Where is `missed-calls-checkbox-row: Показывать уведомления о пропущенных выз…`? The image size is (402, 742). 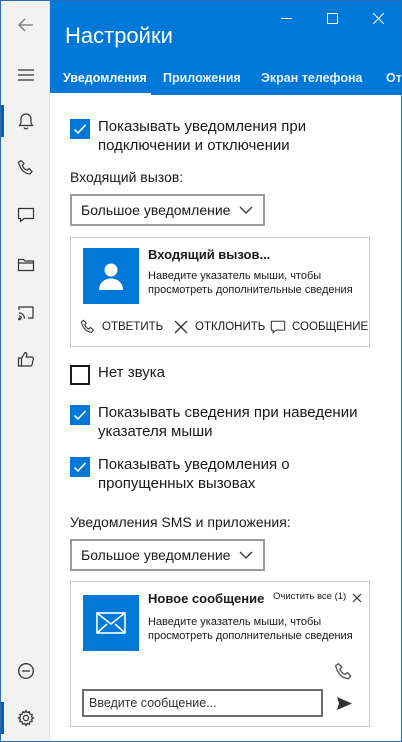 missed-calls-checkbox-row: Показывать уведомления о пропущенных выз… is located at coordinates (209, 474).